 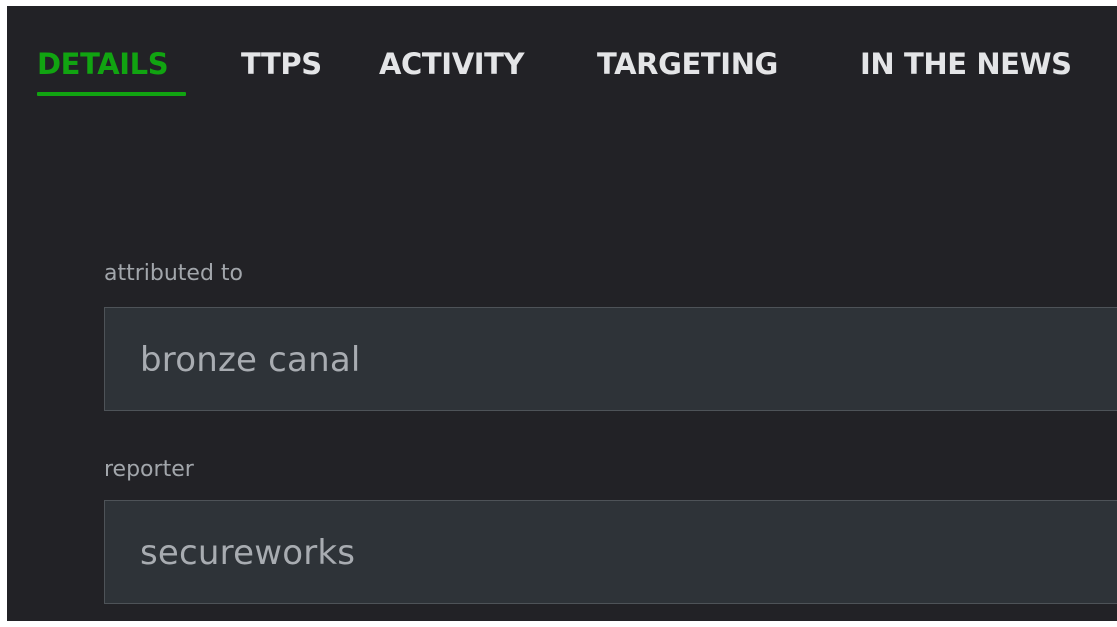 I want to click on reporter-label: reporter, so click(x=149, y=469).